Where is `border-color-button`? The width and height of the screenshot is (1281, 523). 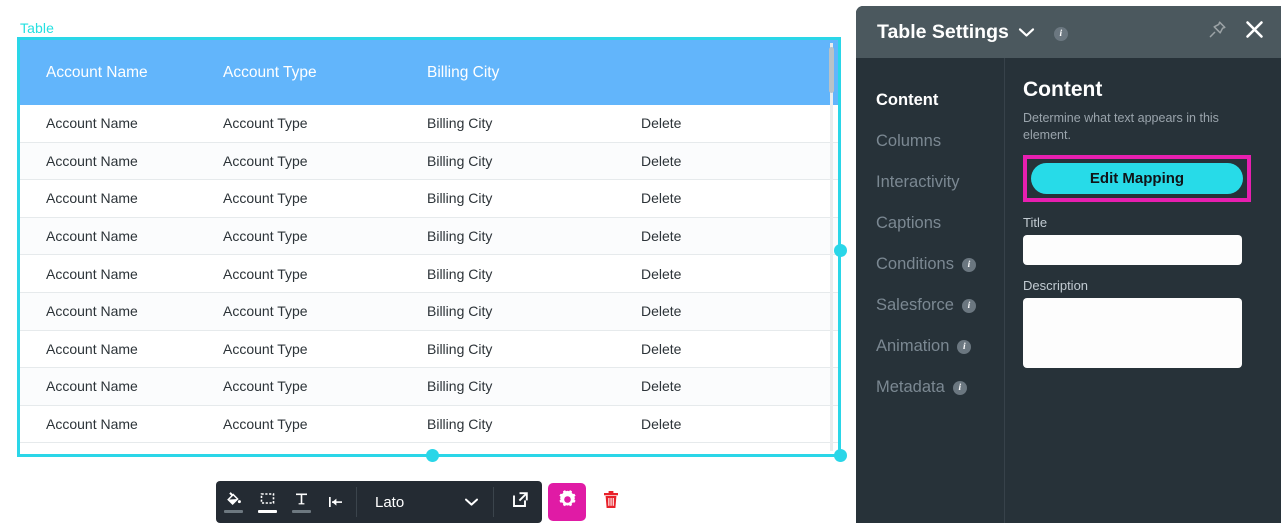
border-color-button is located at coordinates (267, 502).